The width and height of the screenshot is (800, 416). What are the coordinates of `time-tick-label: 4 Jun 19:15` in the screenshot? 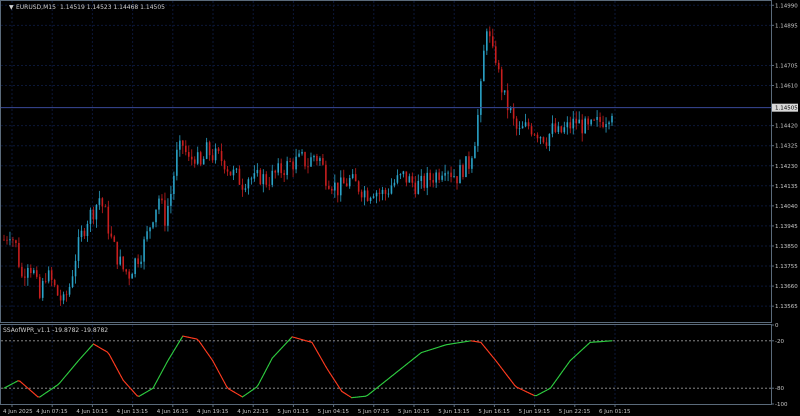 It's located at (213, 412).